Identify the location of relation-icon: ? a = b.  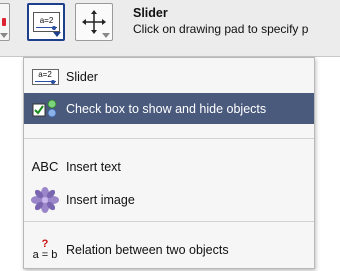
(45, 249).